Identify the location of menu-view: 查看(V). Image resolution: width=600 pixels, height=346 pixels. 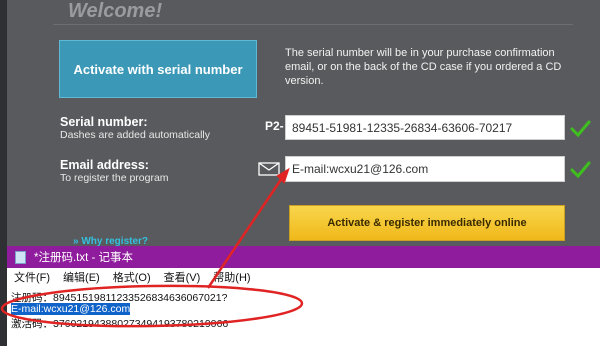
(182, 277).